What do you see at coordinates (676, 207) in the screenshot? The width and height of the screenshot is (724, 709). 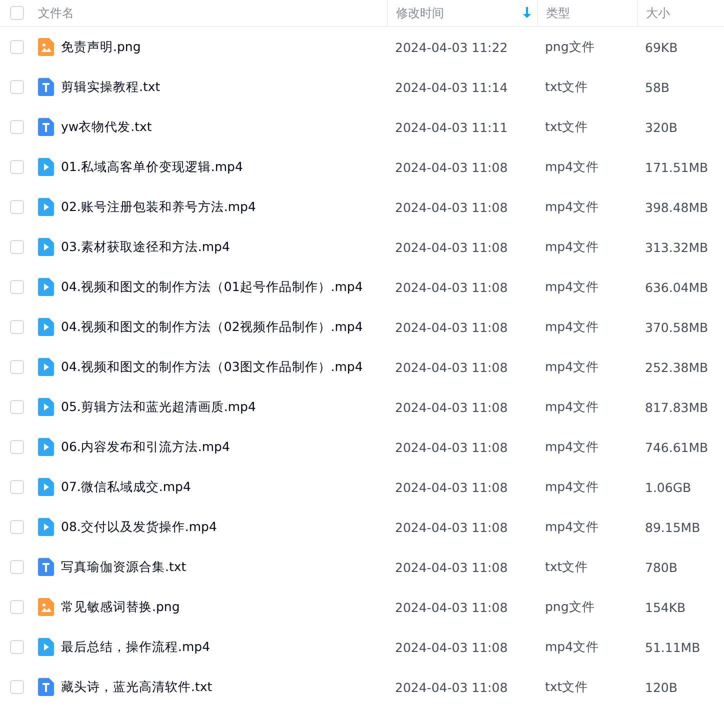 I see `file-size: 398.48MB` at bounding box center [676, 207].